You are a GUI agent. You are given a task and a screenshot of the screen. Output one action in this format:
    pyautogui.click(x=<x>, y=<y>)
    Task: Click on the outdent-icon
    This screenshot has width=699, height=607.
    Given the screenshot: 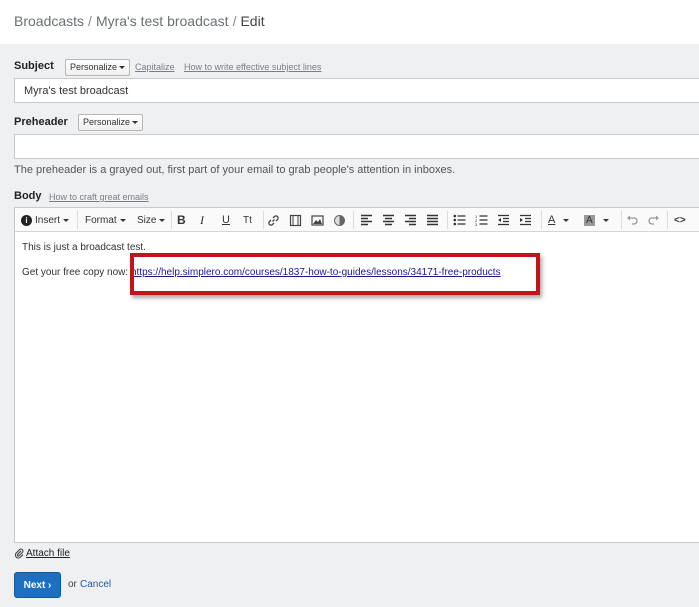 What is the action you would take?
    pyautogui.click(x=503, y=220)
    